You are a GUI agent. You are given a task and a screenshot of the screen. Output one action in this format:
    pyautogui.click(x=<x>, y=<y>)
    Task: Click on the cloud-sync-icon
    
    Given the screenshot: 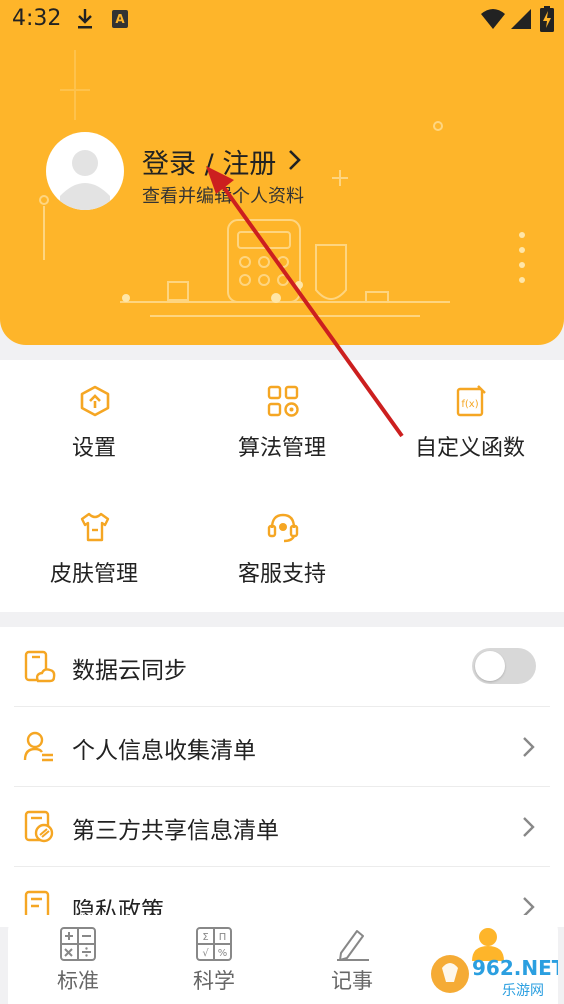 What is the action you would take?
    pyautogui.click(x=40, y=666)
    